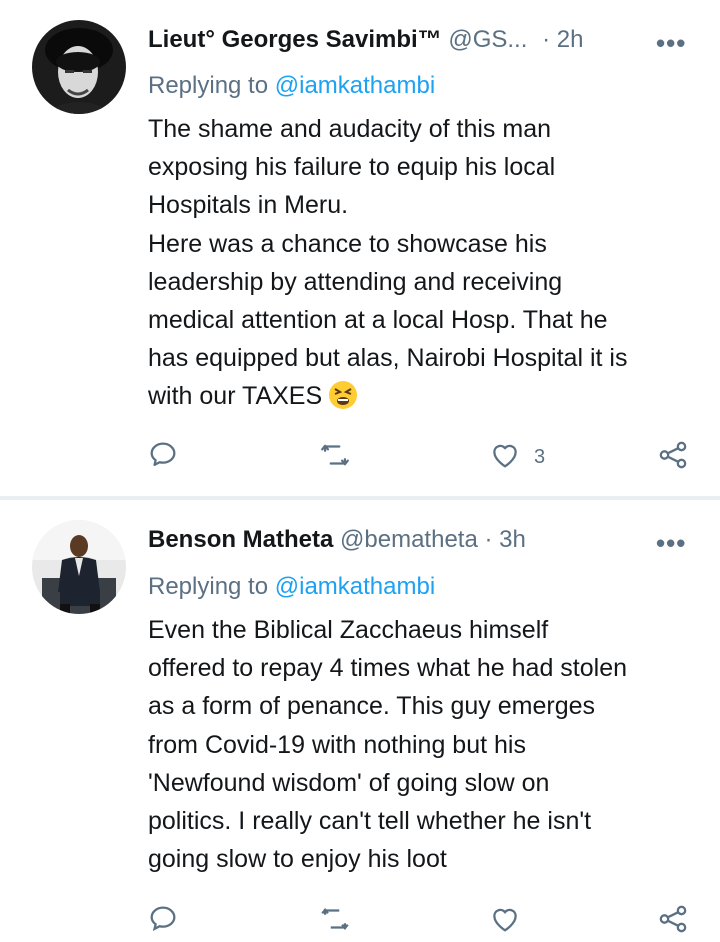  What do you see at coordinates (343, 400) in the screenshot?
I see `tired-face-emoji-icon` at bounding box center [343, 400].